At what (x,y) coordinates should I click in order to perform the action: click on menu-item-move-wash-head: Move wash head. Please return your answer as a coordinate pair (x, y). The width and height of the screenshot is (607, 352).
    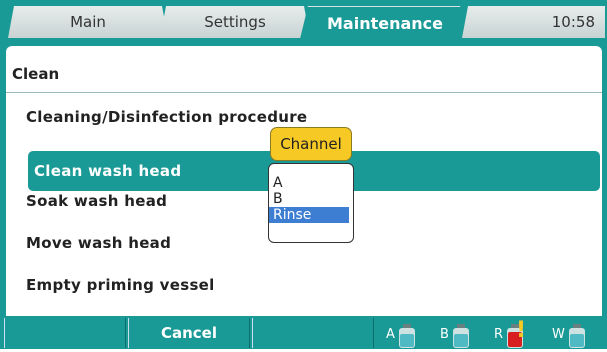
    Looking at the image, I should click on (98, 243).